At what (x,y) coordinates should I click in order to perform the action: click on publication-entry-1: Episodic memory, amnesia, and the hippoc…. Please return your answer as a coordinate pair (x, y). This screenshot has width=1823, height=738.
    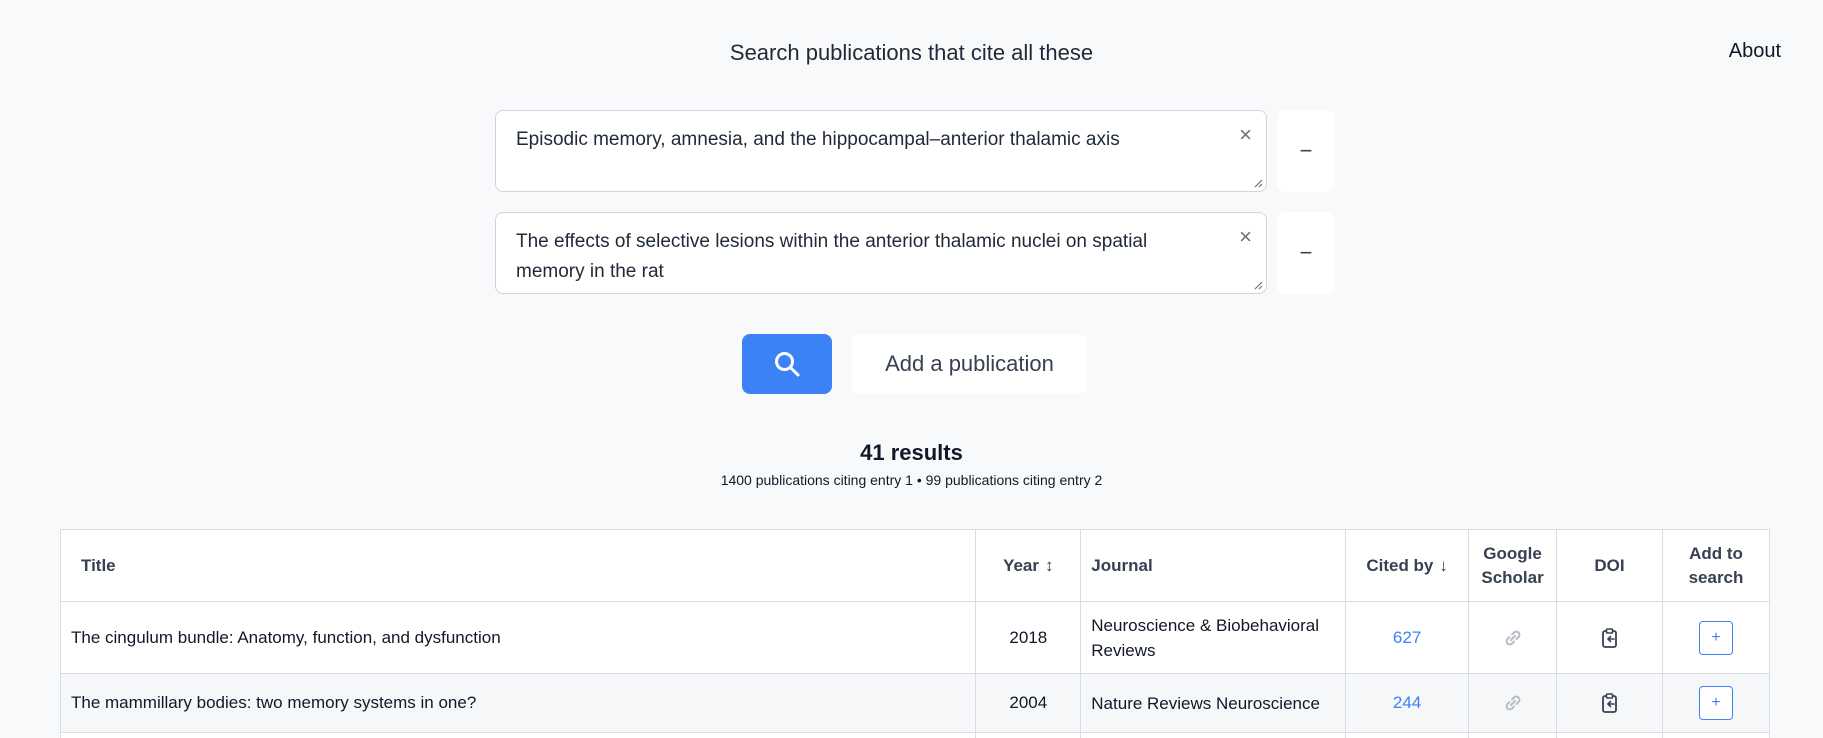
    Looking at the image, I should click on (915, 151).